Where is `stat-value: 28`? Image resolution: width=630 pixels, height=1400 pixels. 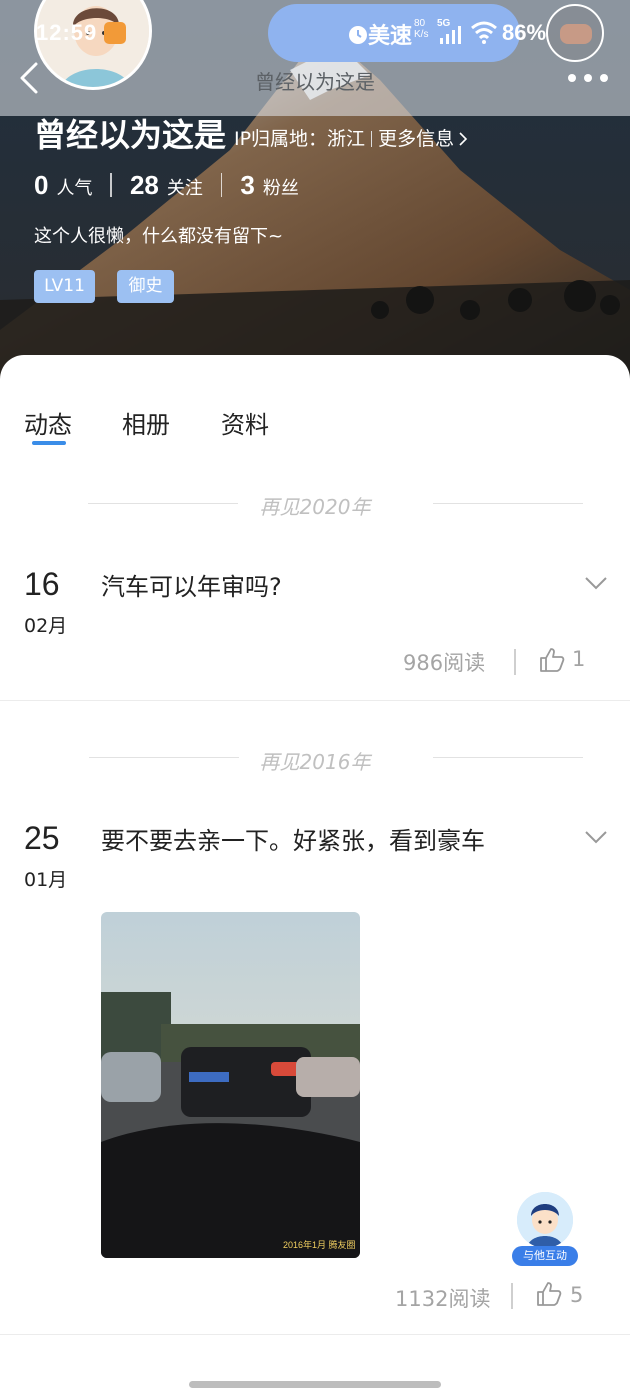 stat-value: 28 is located at coordinates (144, 184).